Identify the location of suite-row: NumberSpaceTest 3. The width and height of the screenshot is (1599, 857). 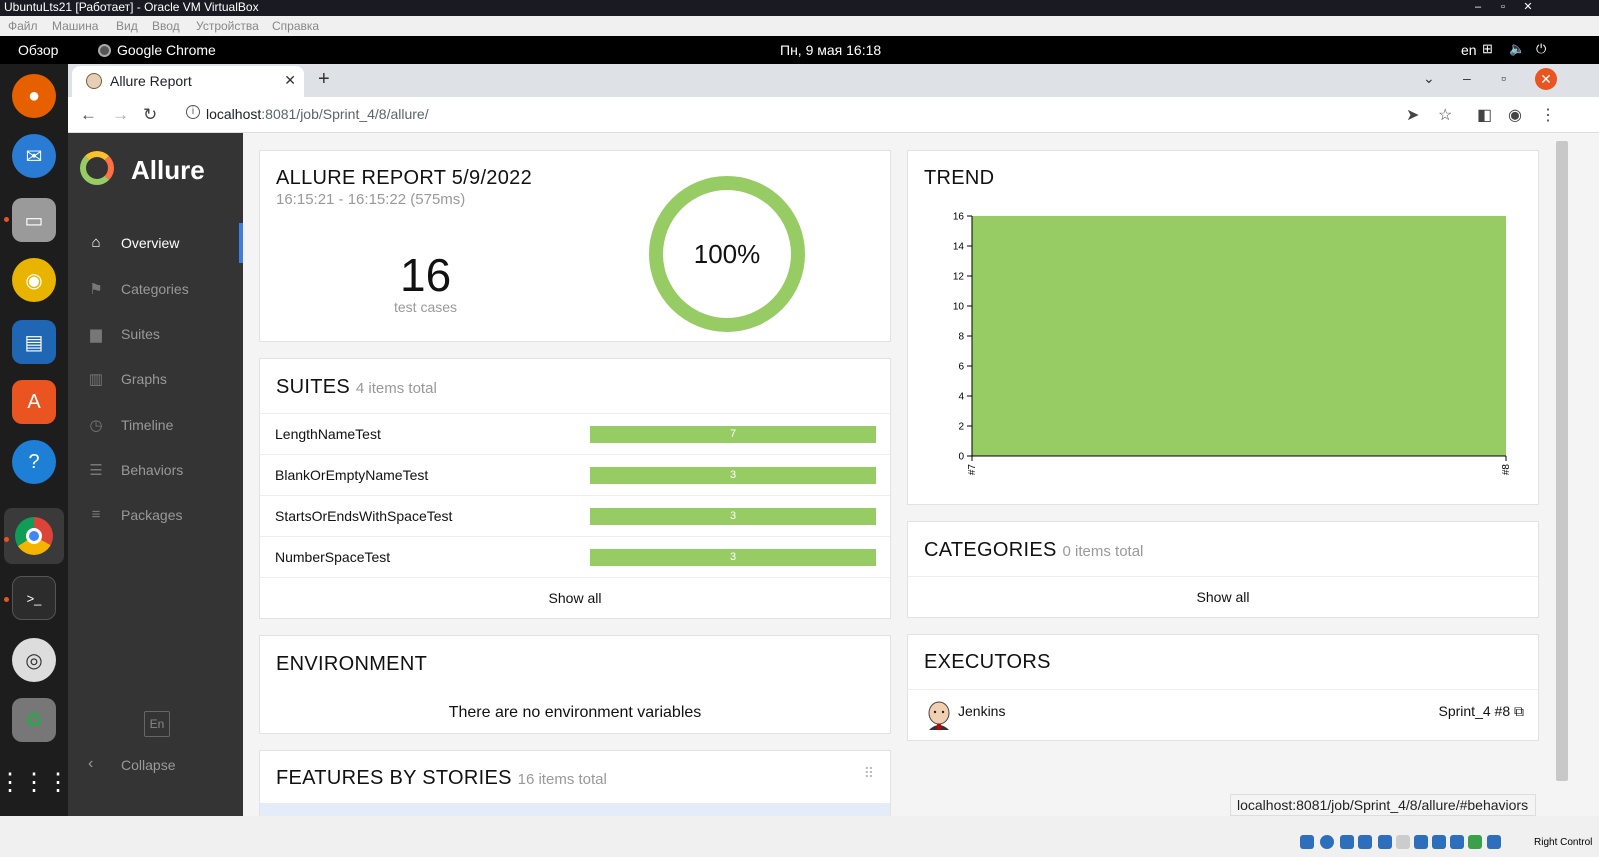
(575, 556).